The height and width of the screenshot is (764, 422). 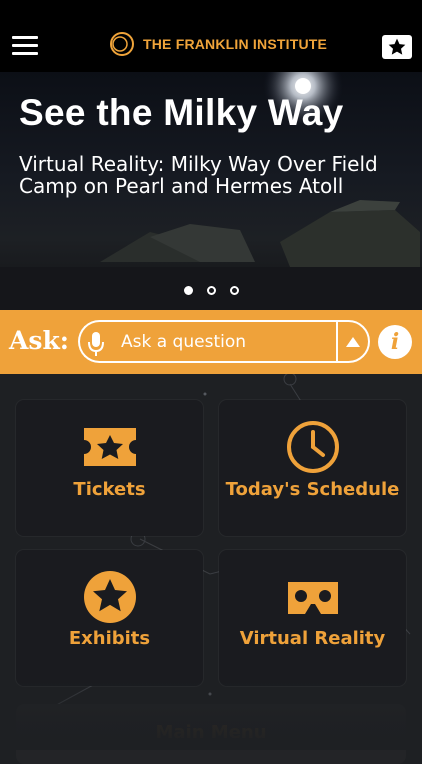 I want to click on tile-label: Tickets, so click(x=109, y=489).